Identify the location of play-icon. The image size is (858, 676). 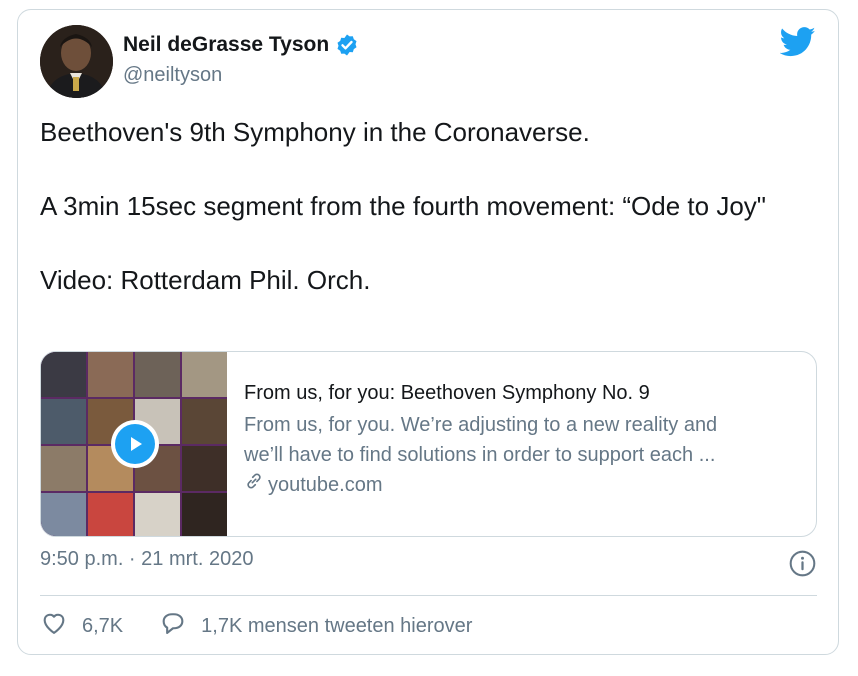
(135, 444).